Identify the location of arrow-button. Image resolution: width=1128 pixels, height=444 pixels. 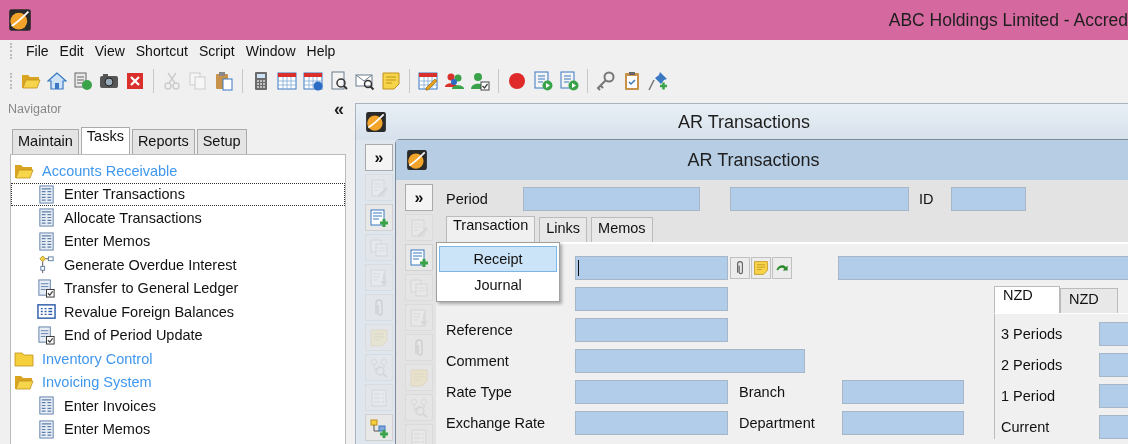
(782, 267).